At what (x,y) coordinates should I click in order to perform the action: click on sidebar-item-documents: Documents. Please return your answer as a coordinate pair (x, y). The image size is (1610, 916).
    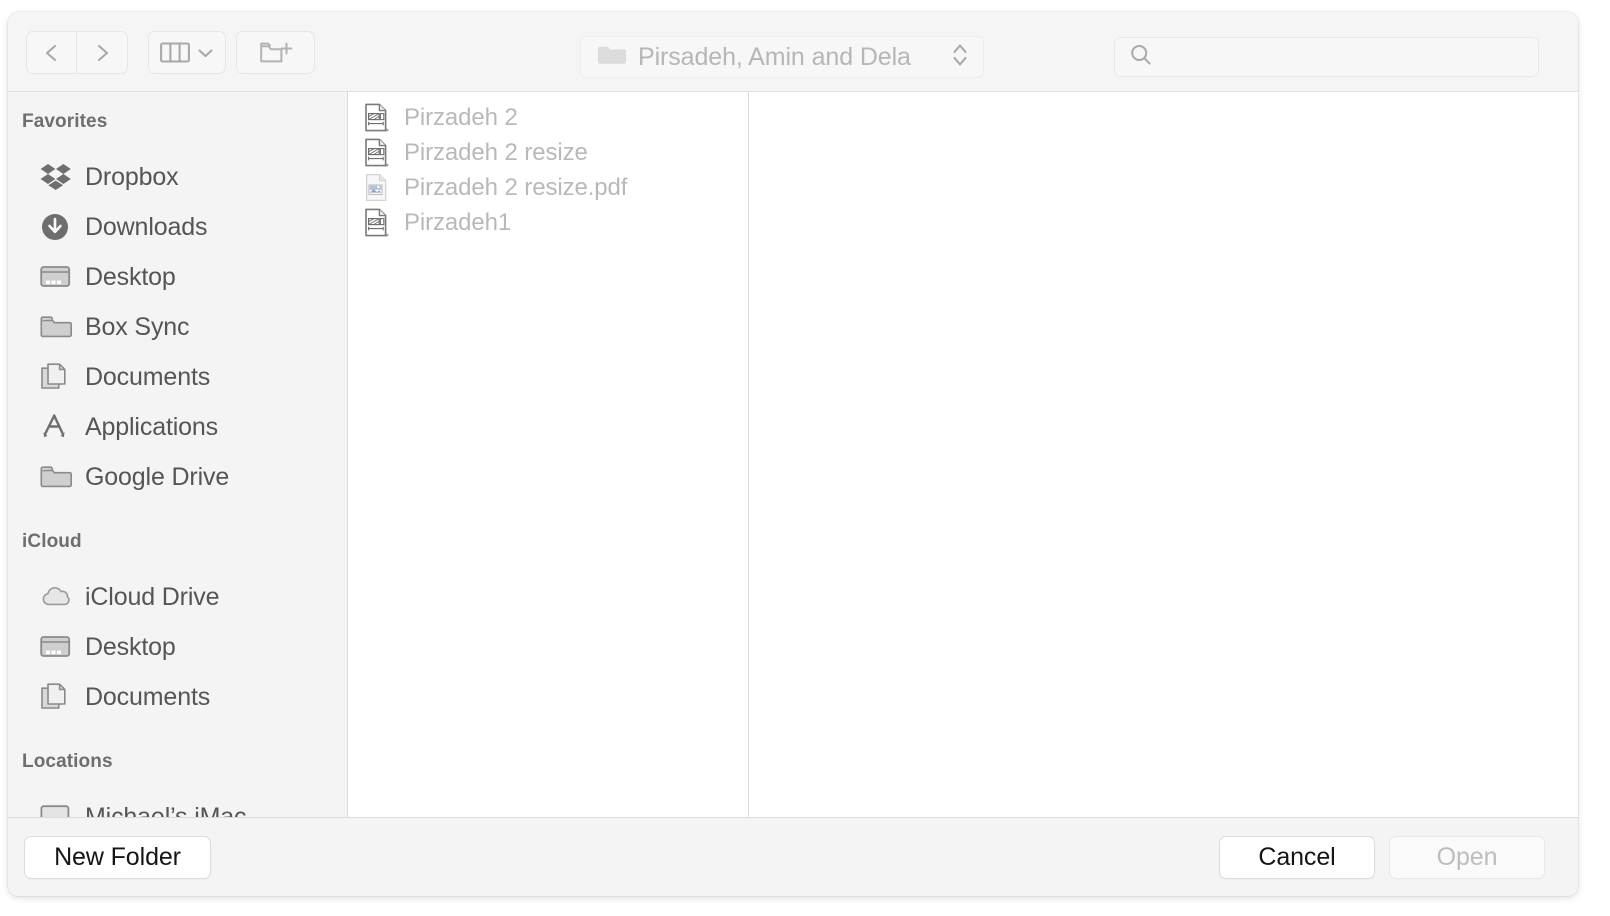
    Looking at the image, I should click on (177, 377).